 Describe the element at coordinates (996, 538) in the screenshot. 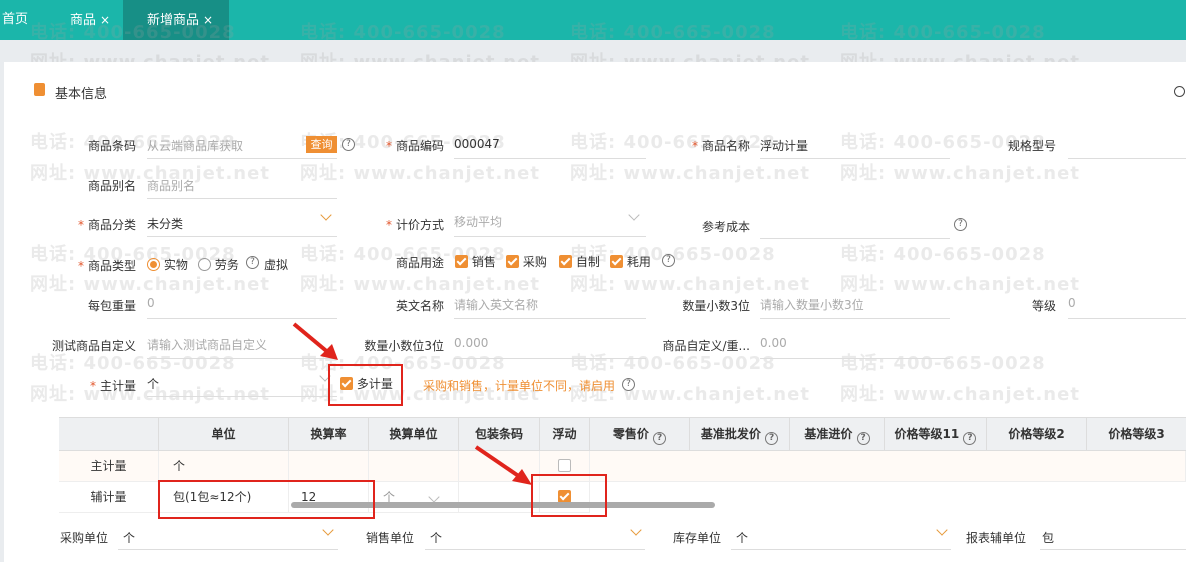

I see `report-unit-label: 报表辅单位` at that location.